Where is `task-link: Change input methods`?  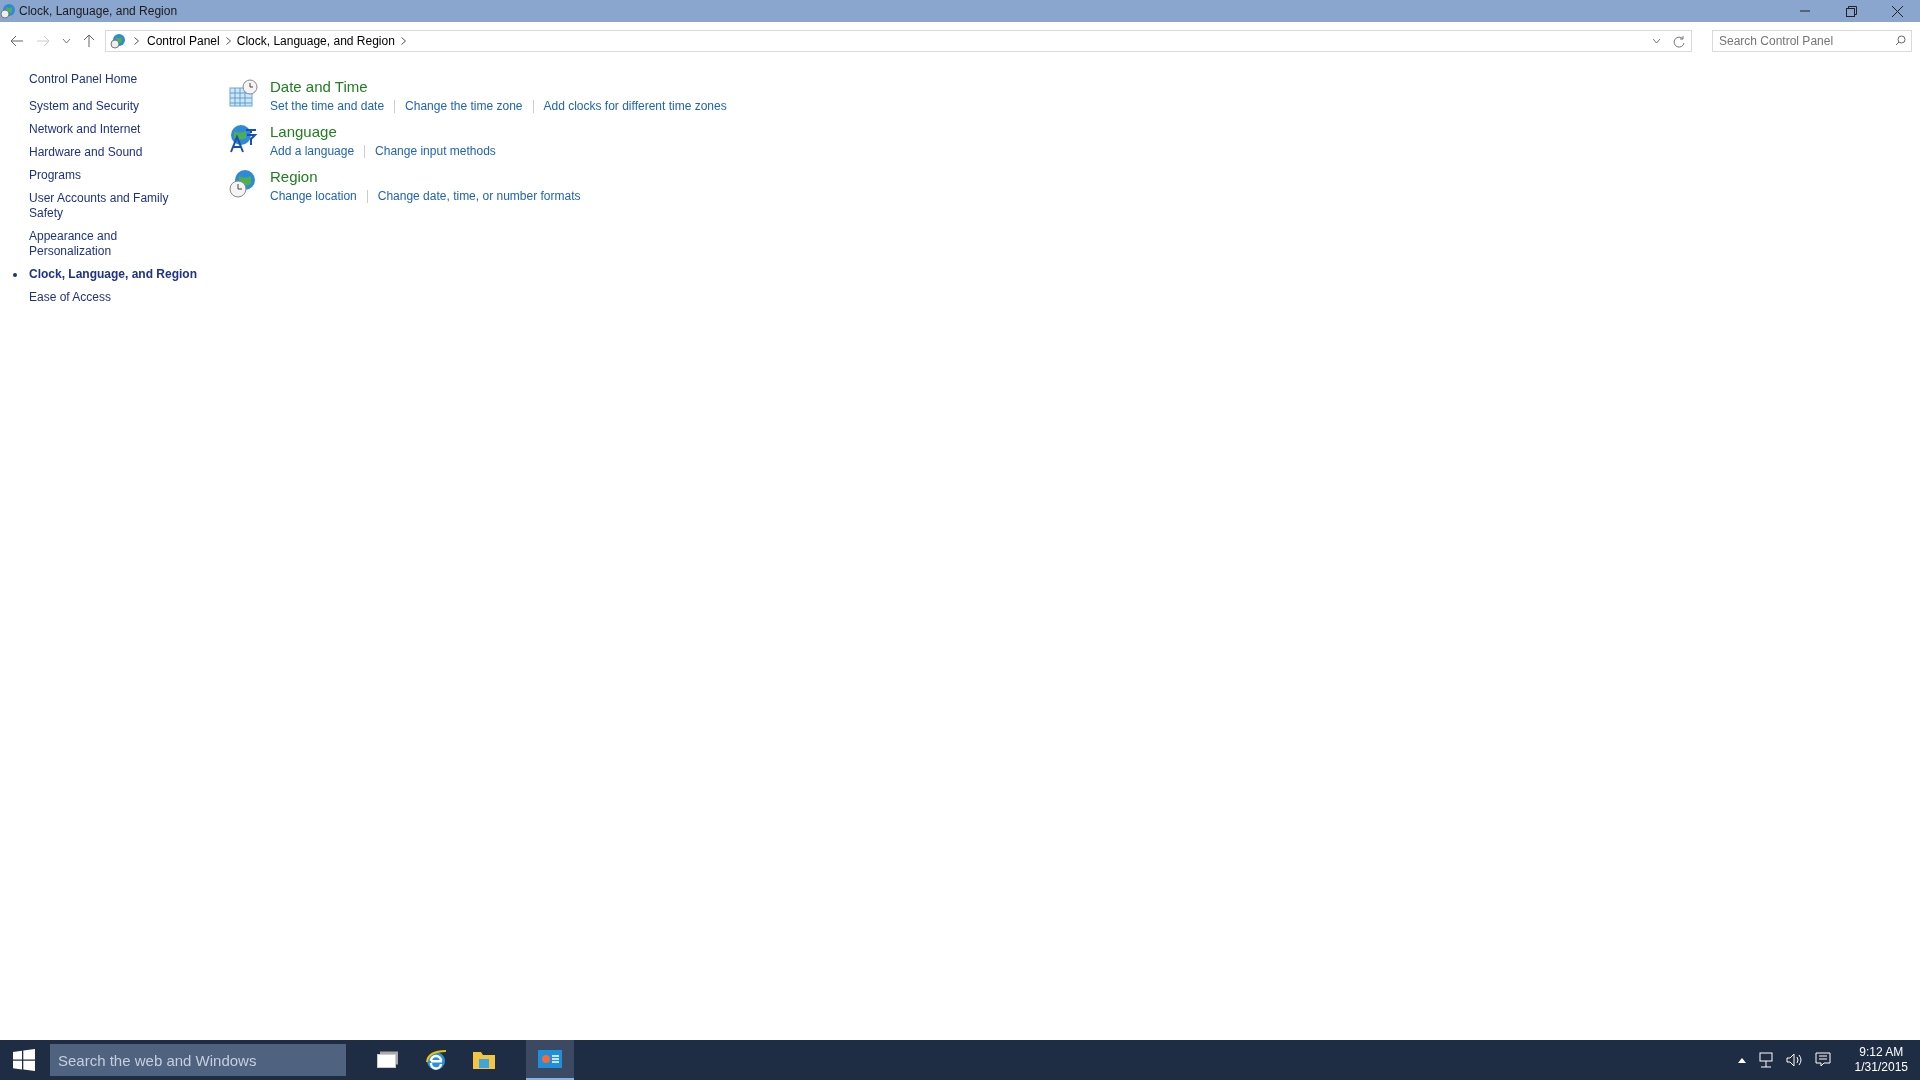 task-link: Change input methods is located at coordinates (435, 151).